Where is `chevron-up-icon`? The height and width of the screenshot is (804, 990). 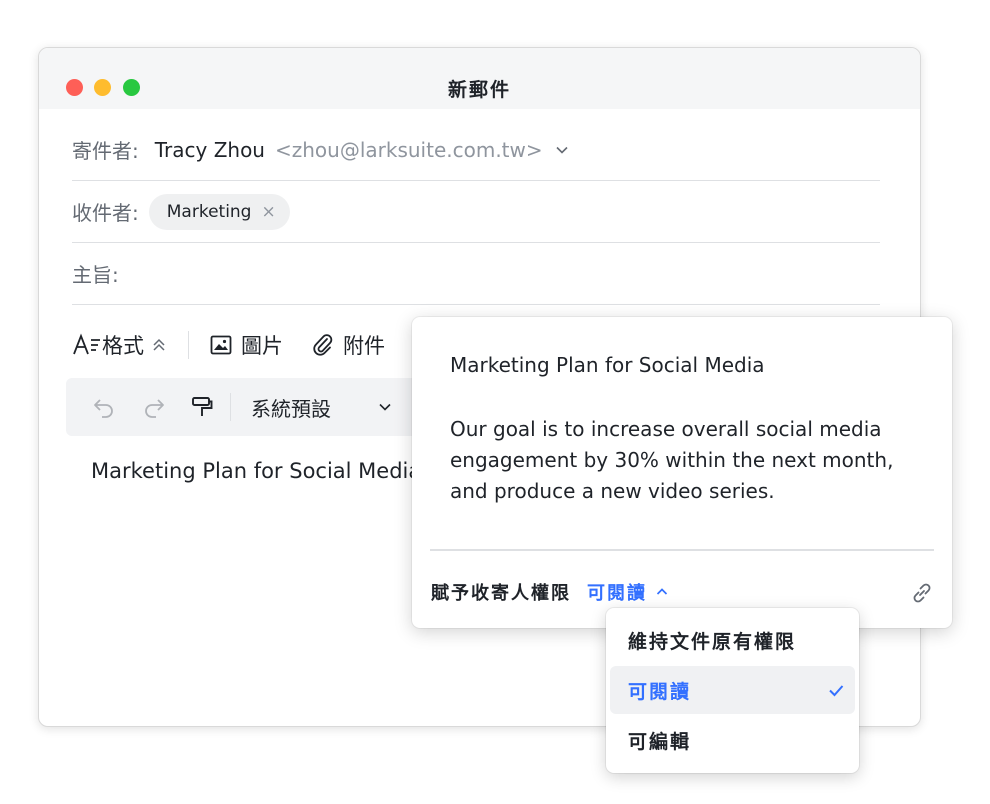
chevron-up-icon is located at coordinates (662, 591).